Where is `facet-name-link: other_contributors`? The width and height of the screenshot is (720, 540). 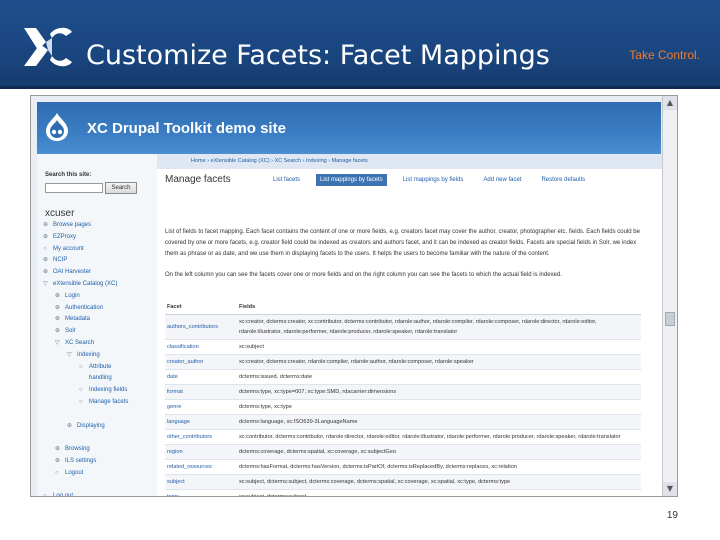 facet-name-link: other_contributors is located at coordinates (201, 437).